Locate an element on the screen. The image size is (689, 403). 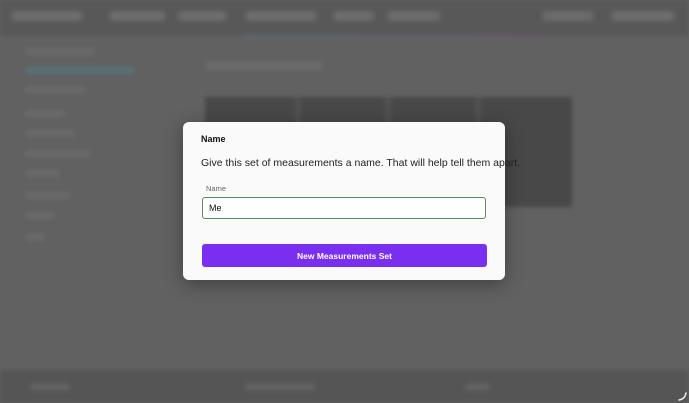
name-input is located at coordinates (344, 208).